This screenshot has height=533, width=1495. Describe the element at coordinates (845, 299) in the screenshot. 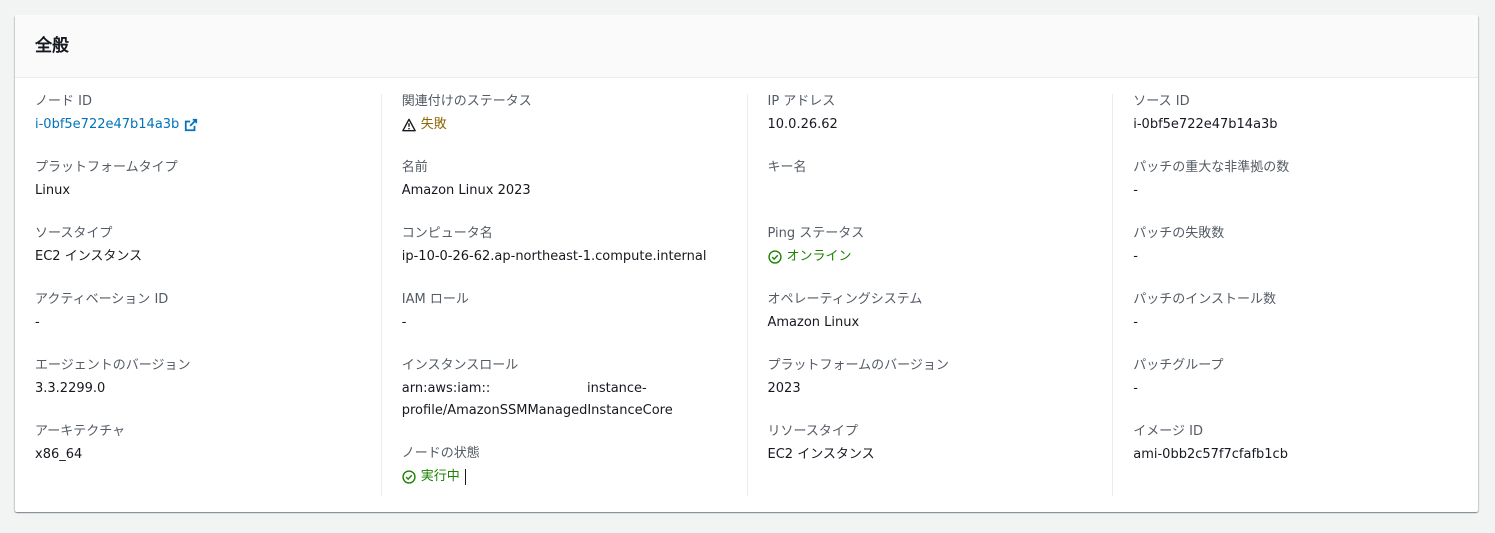

I see `field-label: オペレーティングシステム` at that location.